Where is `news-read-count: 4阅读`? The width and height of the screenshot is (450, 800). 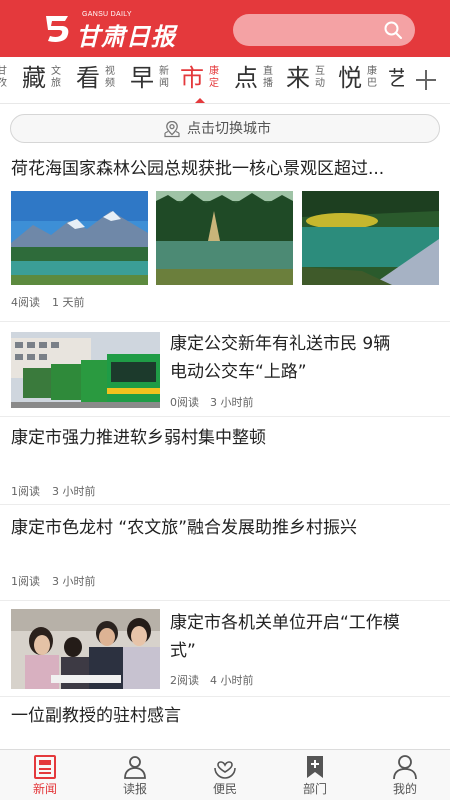
news-read-count: 4阅读 is located at coordinates (25, 302).